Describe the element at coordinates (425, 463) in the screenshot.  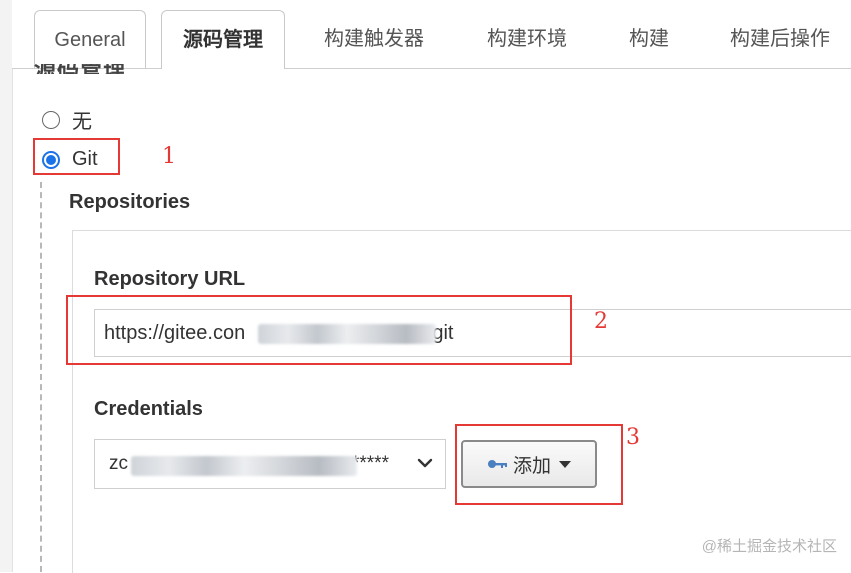
I see `chevron-down-icon` at that location.